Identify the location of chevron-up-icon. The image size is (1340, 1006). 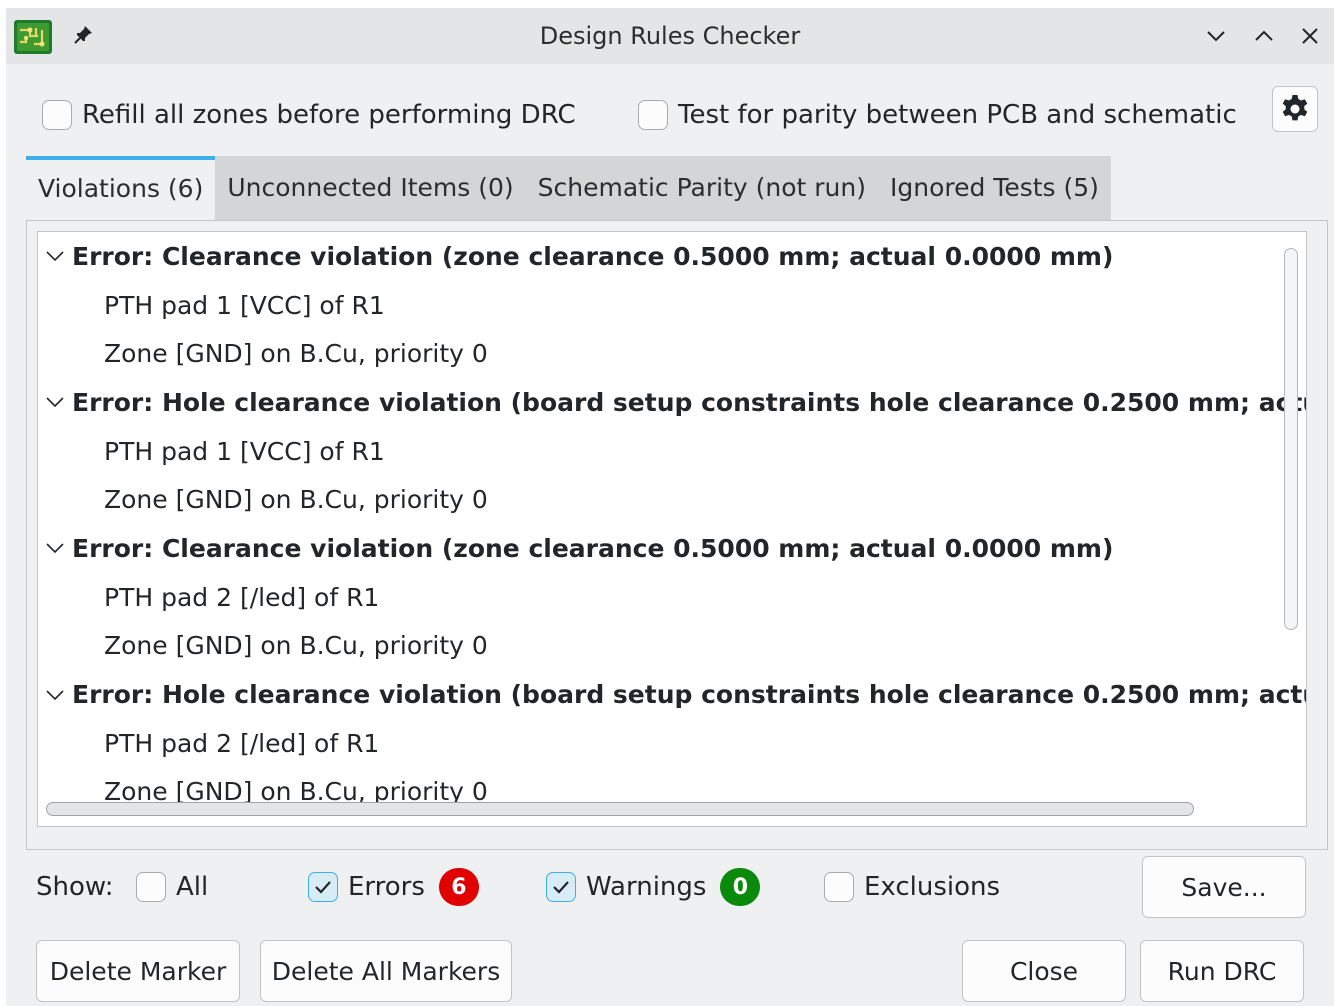
(1264, 35).